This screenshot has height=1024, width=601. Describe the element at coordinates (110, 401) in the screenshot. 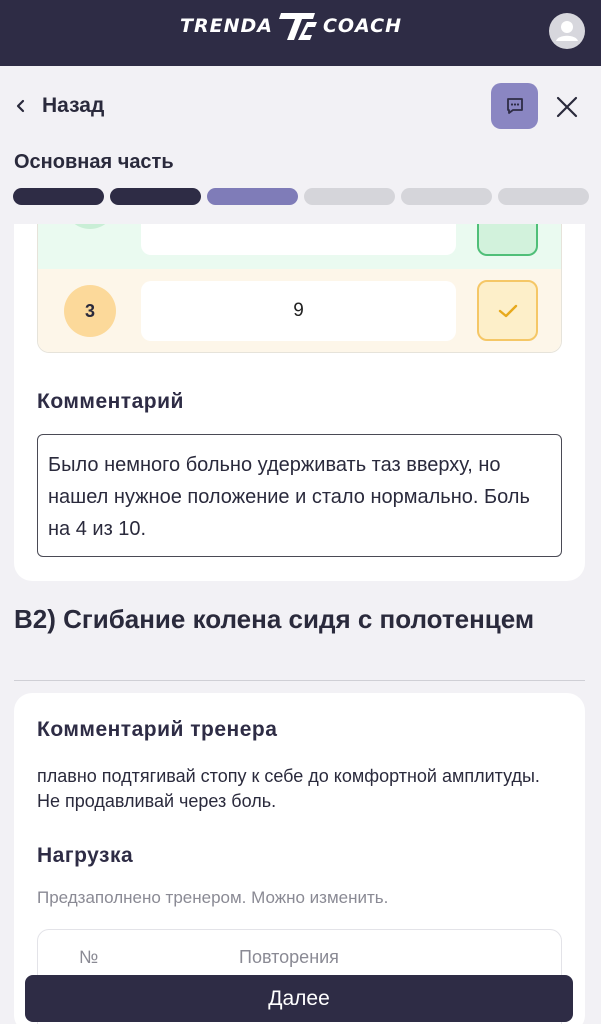

I see `comment-label: Комментарий` at that location.